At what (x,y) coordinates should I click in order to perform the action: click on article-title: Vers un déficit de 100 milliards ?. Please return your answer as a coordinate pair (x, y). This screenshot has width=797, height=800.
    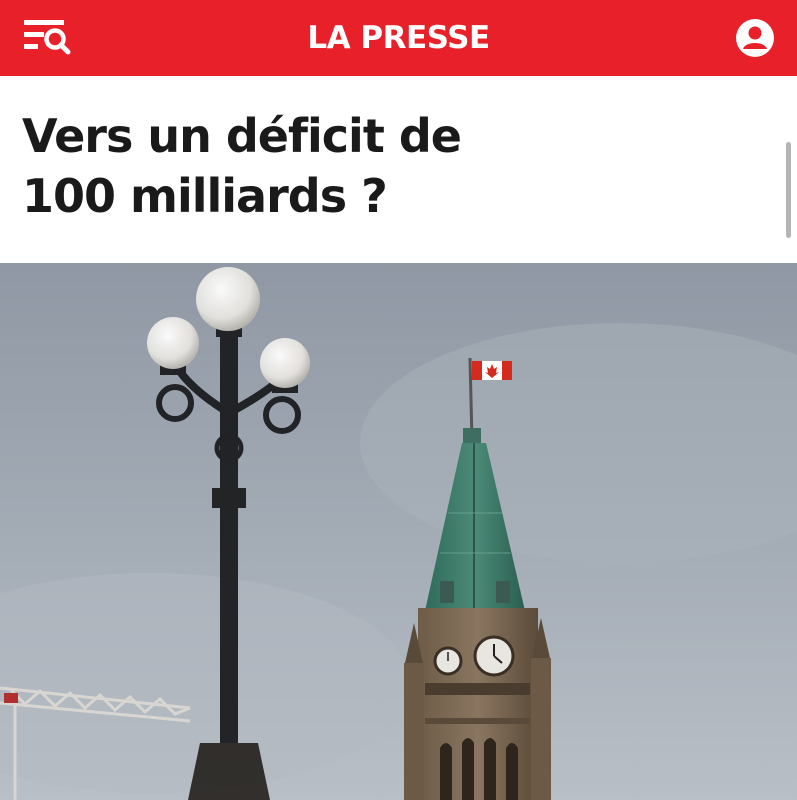
    Looking at the image, I should click on (332, 166).